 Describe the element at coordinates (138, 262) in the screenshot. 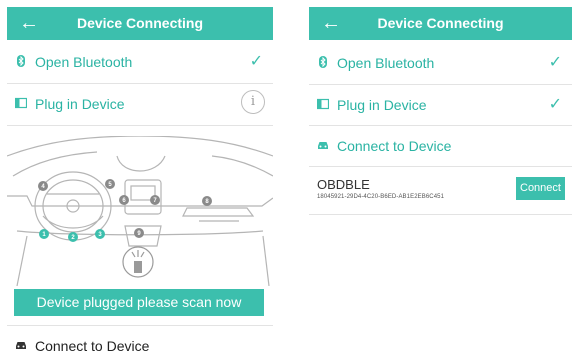

I see `obd-plug-icon` at that location.